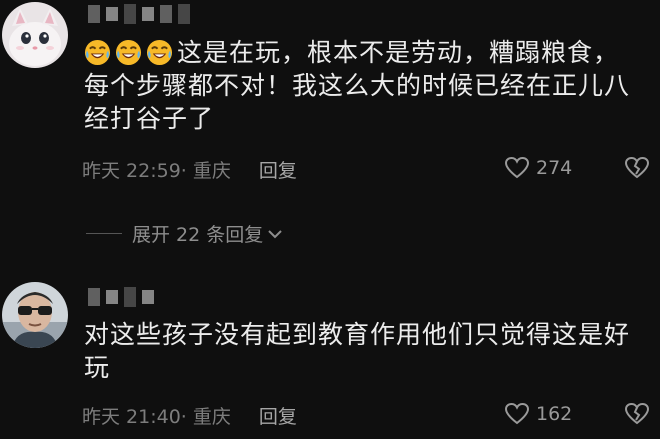  I want to click on comment-text: 对这些孩子没有起到教育作用他们只觉得这是好玩, so click(362, 351).